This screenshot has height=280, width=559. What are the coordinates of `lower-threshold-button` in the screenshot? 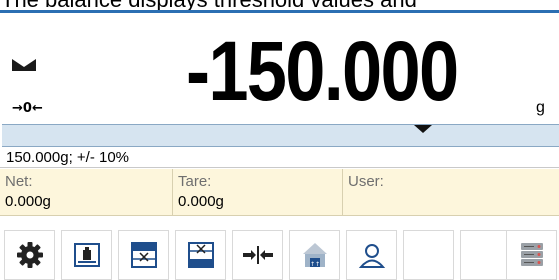 It's located at (143, 255).